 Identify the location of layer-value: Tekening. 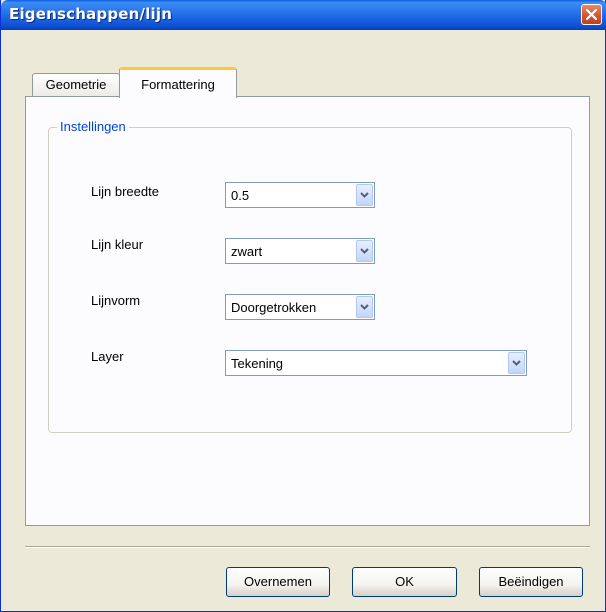
(257, 363).